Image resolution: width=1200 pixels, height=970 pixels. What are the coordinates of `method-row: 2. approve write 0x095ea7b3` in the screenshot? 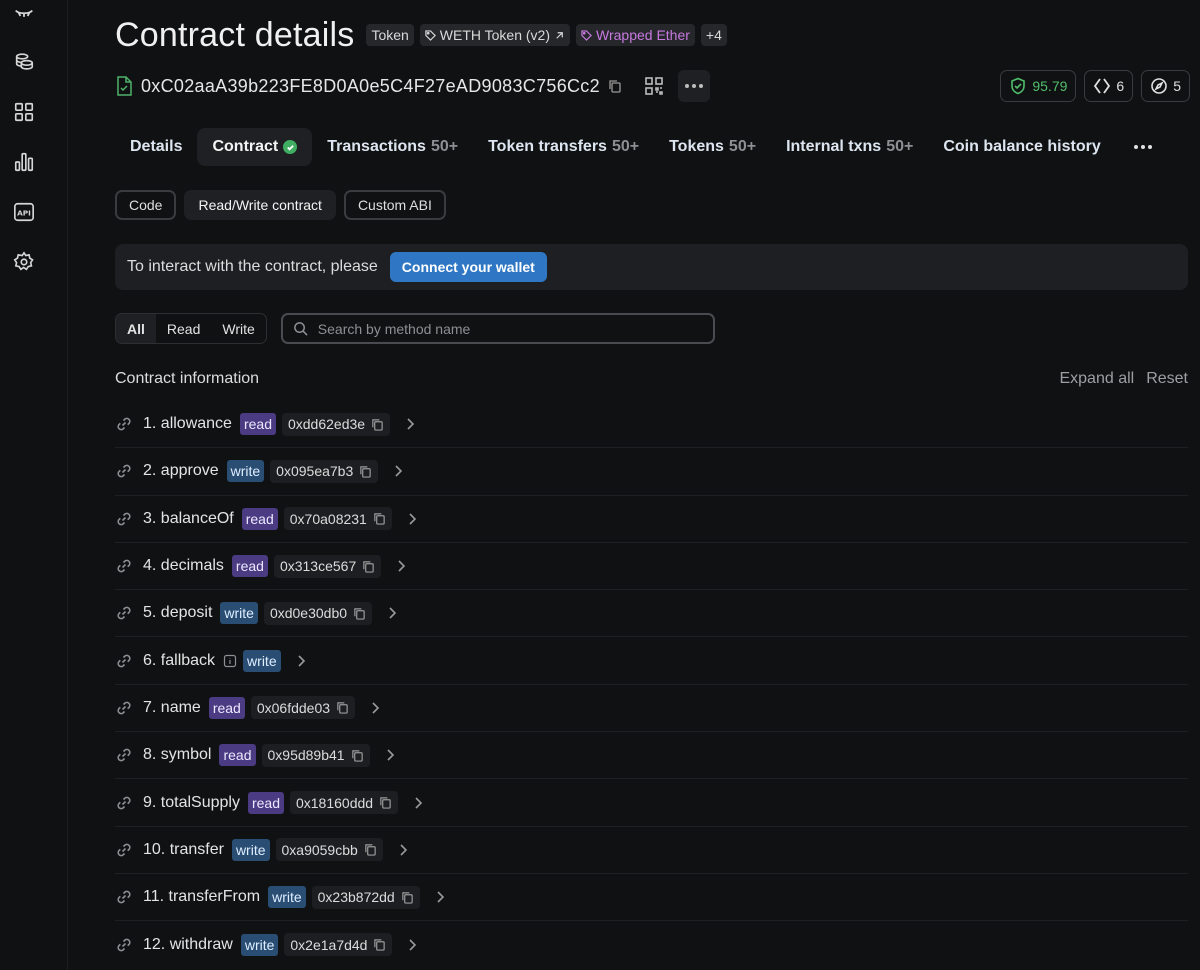 It's located at (651, 472).